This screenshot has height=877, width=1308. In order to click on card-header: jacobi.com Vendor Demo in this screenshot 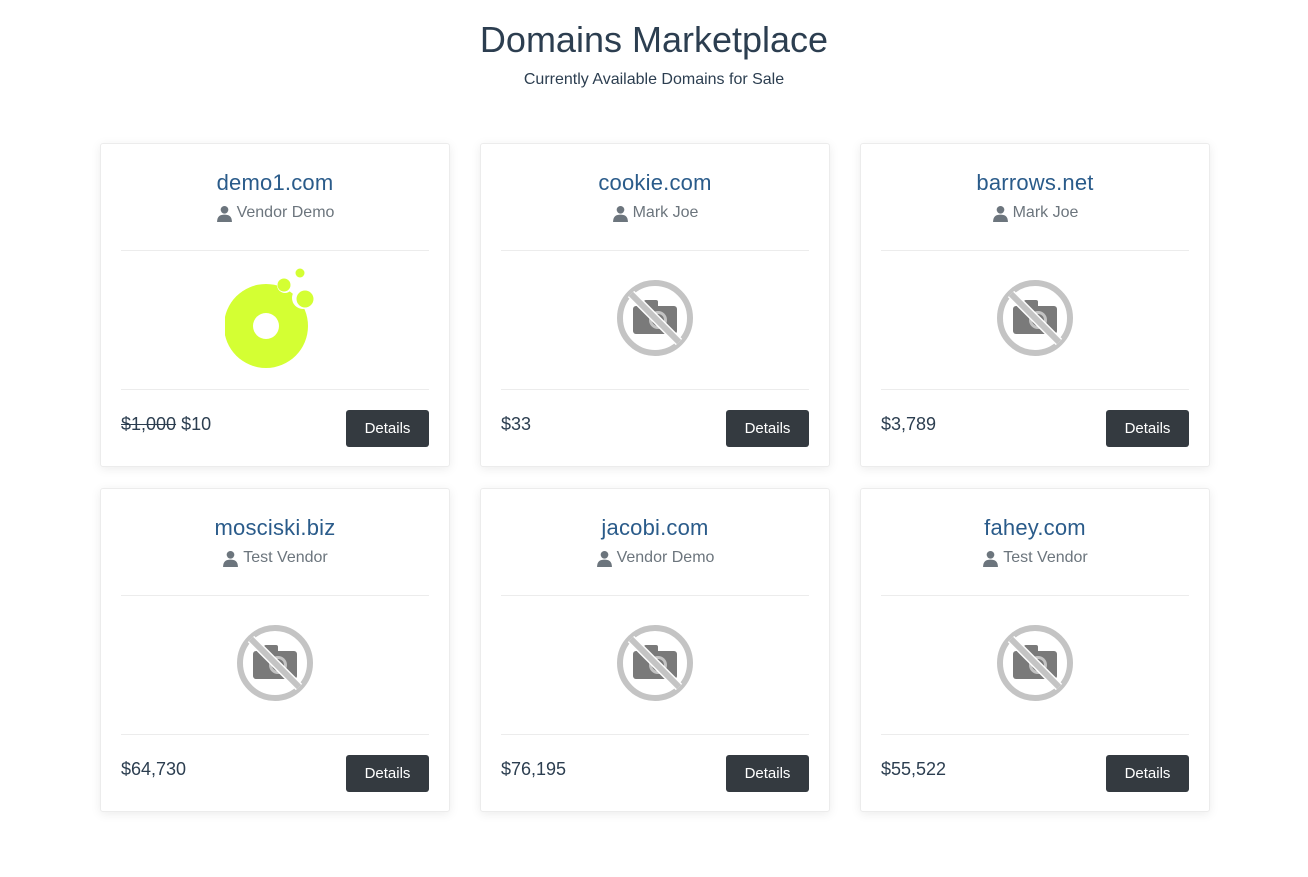, I will do `click(655, 542)`.